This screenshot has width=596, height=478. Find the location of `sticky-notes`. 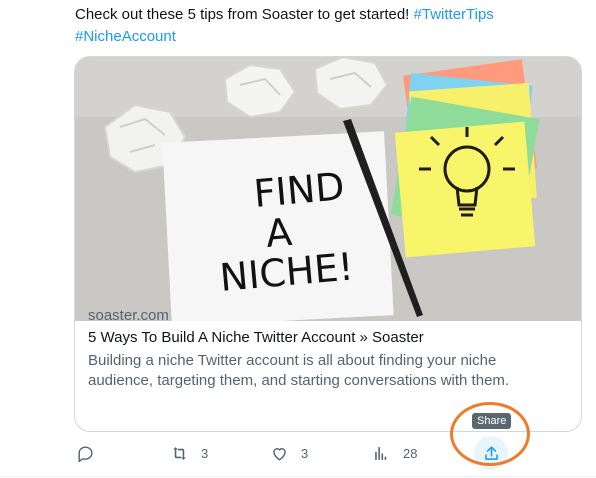

sticky-notes is located at coordinates (465, 158).